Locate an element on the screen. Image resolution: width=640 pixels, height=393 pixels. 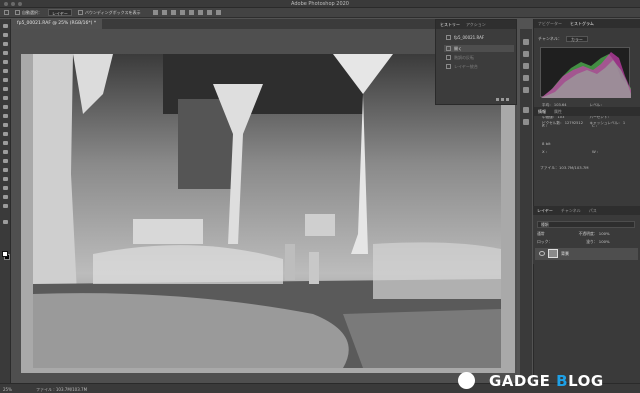
healing-brush-icon is located at coordinates (5, 89).